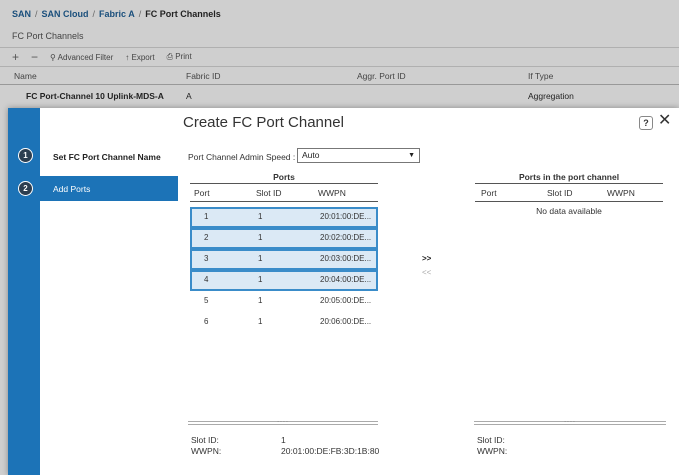  Describe the element at coordinates (48, 36) in the screenshot. I see `page-title: FC Port Channels` at that location.